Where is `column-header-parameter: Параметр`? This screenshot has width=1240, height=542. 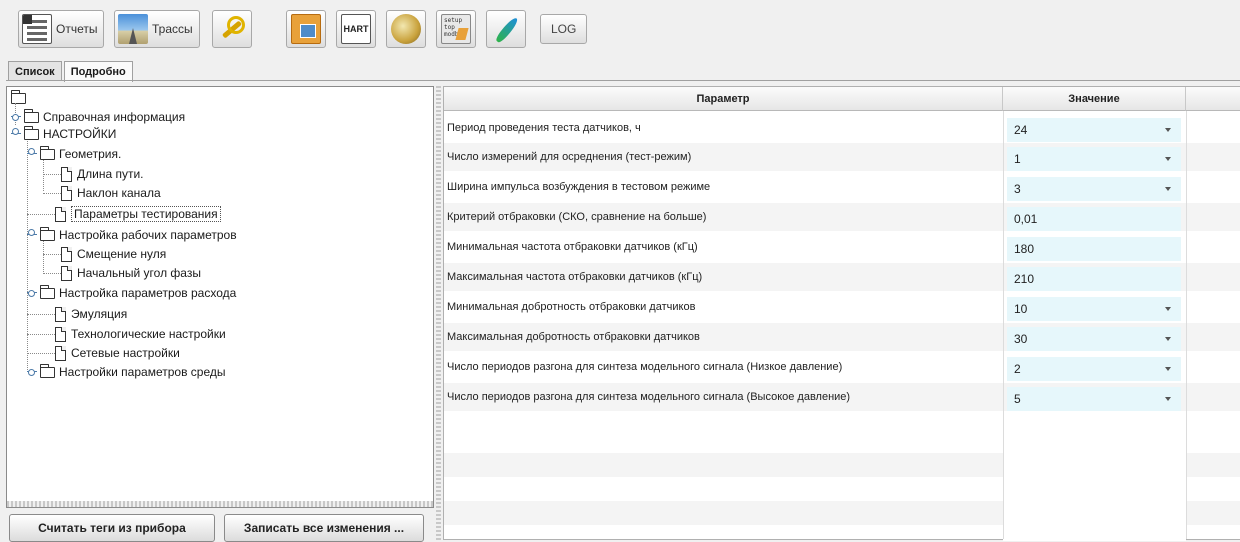
column-header-parameter: Параметр is located at coordinates (723, 99).